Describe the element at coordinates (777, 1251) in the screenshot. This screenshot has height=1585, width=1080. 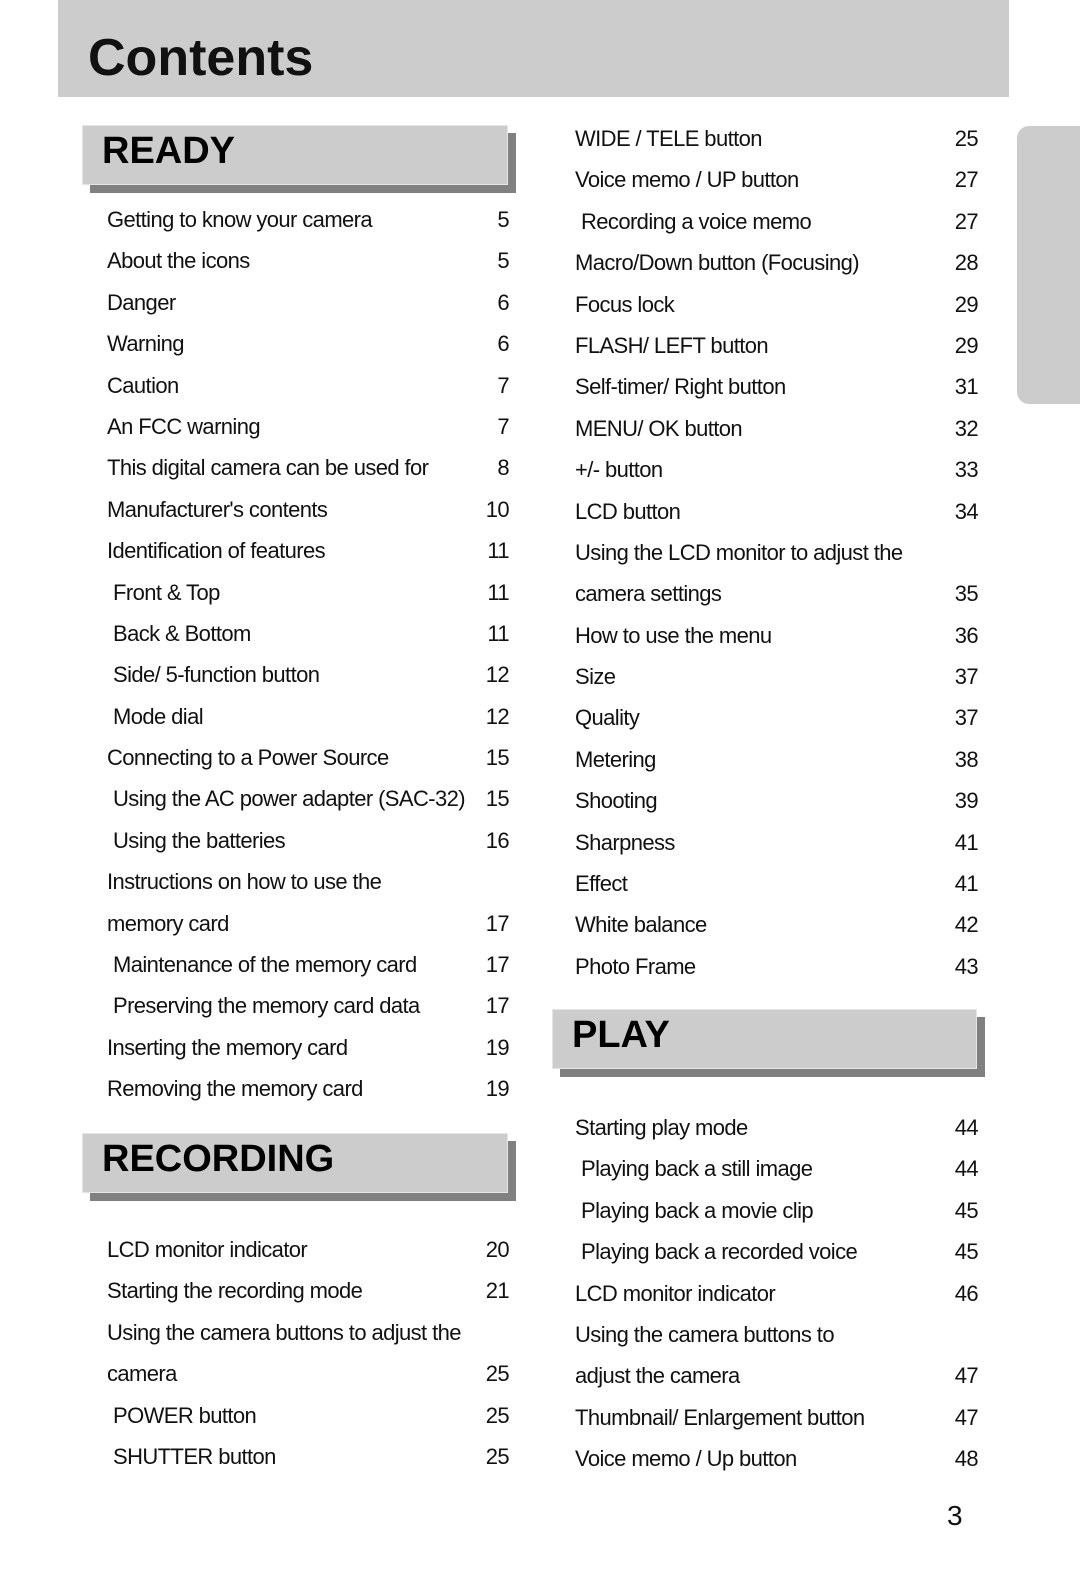
I see `toc-entry: Playing back a recorded voice 45` at that location.